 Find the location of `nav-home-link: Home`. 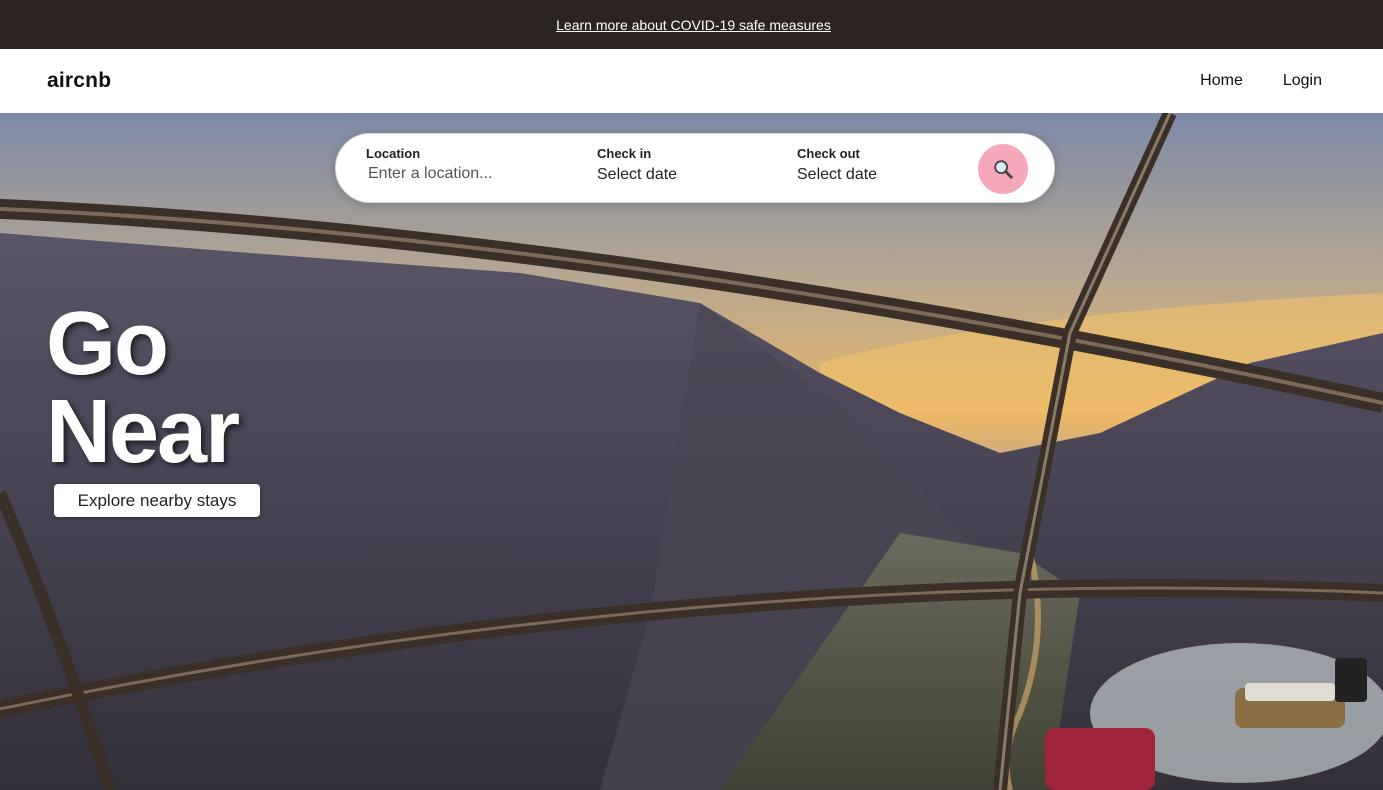

nav-home-link: Home is located at coordinates (1221, 81).